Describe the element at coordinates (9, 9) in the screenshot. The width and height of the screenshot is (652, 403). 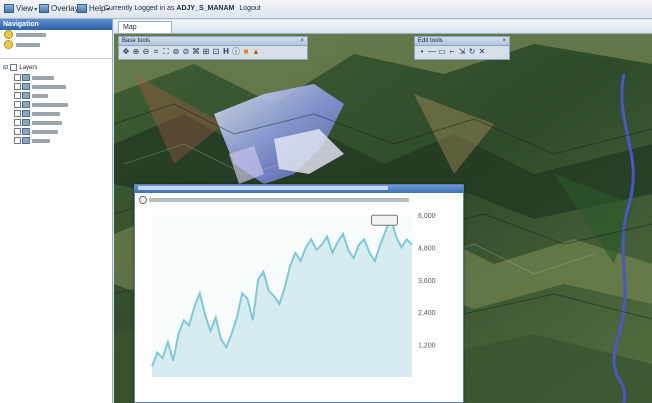
I see `view-icon` at that location.